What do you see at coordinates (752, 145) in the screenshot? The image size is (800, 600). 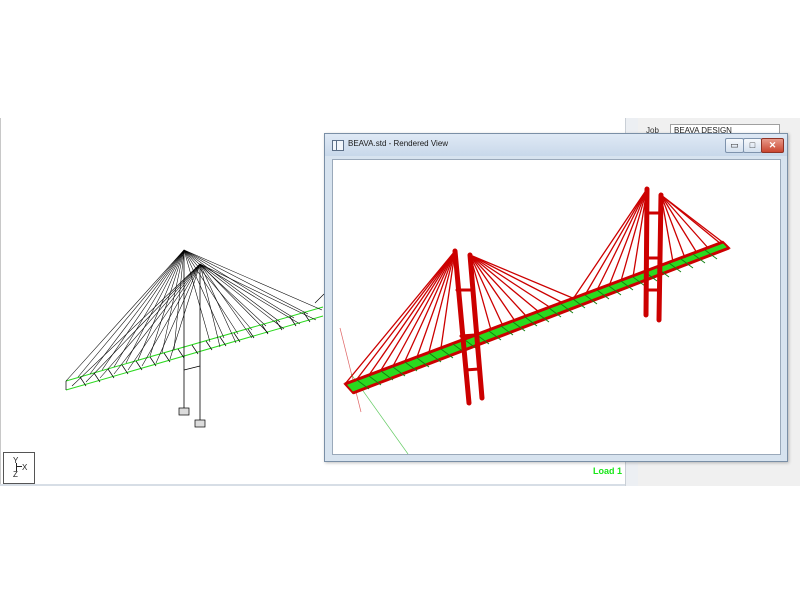 I see `maximize-button: □` at bounding box center [752, 145].